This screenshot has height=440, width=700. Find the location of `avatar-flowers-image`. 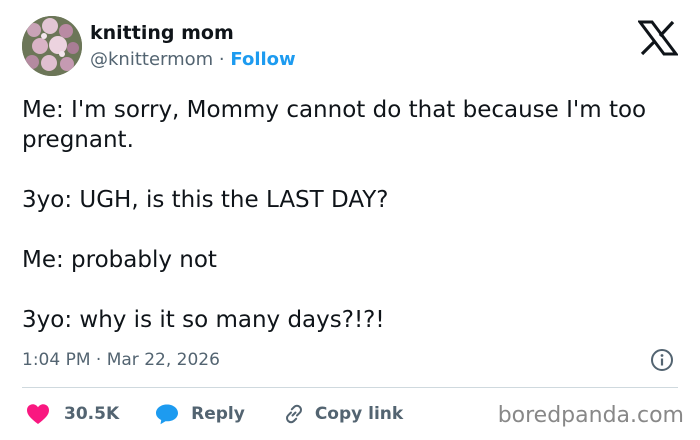

avatar-flowers-image is located at coordinates (52, 46).